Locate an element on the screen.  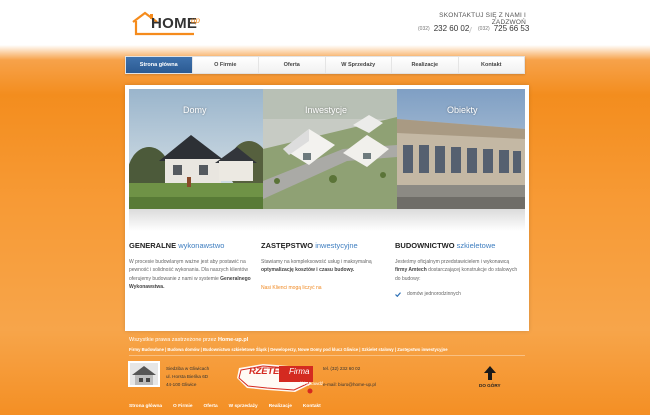
slide-title-investments: Inwestycje is located at coordinates (326, 110).